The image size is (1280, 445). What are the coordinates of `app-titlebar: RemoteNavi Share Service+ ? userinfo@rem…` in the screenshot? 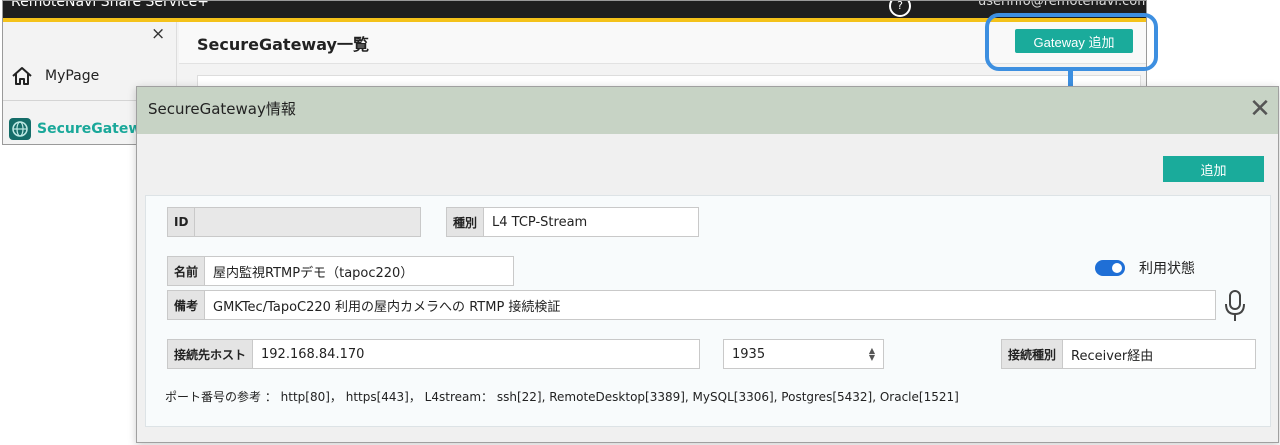 It's located at (574, 9).